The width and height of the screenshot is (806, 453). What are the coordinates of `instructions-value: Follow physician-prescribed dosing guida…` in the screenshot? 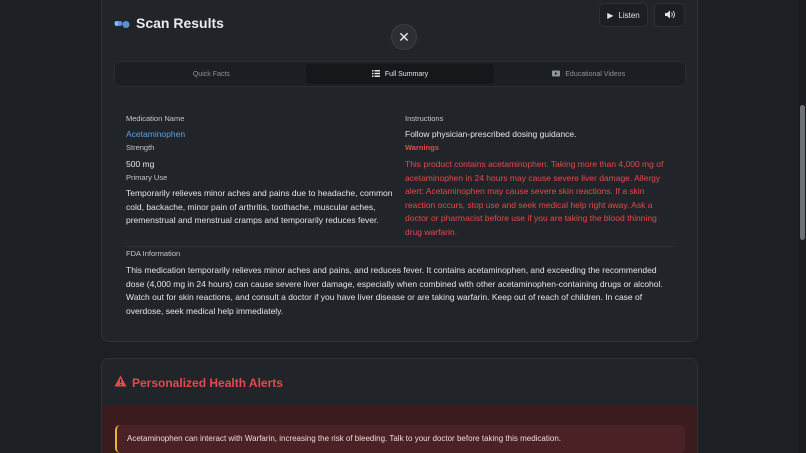 It's located at (491, 134).